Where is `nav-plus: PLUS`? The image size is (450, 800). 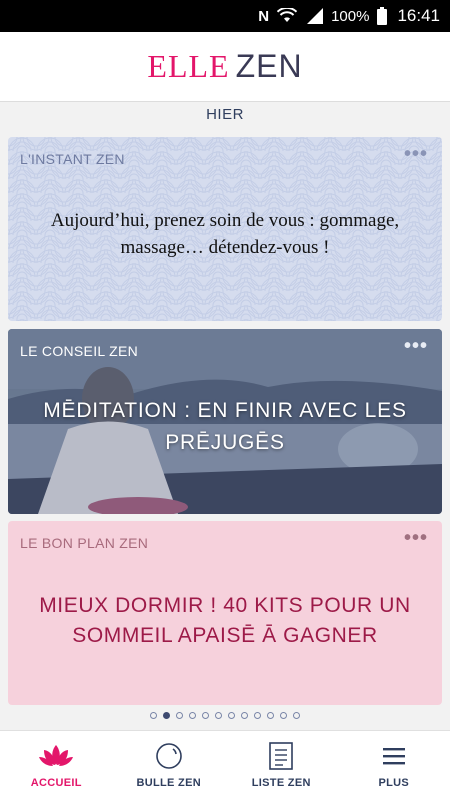 nav-plus: PLUS is located at coordinates (394, 765).